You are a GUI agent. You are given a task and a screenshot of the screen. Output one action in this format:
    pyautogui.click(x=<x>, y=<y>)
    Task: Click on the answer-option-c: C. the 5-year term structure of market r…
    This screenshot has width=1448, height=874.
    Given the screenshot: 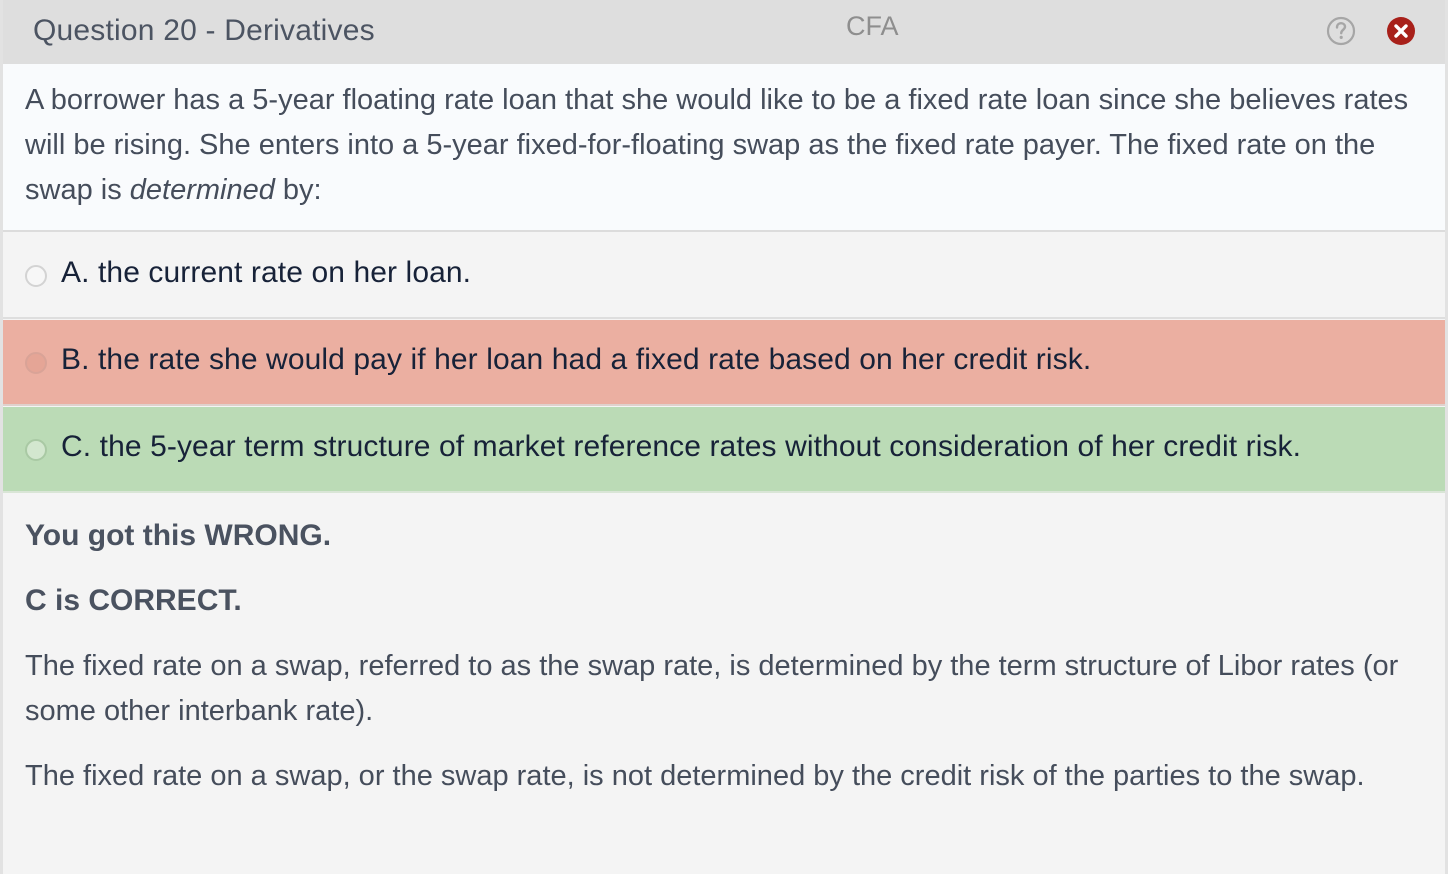 What is the action you would take?
    pyautogui.click(x=724, y=450)
    